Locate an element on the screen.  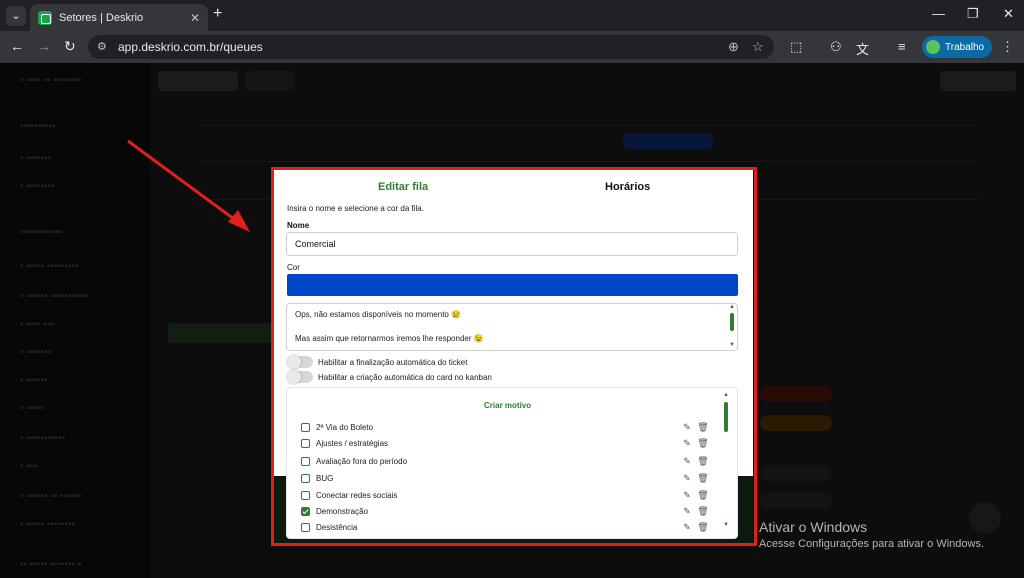
sidebar-item: ▪ ▪▪▪▪▪ is located at coordinates (32, 408).